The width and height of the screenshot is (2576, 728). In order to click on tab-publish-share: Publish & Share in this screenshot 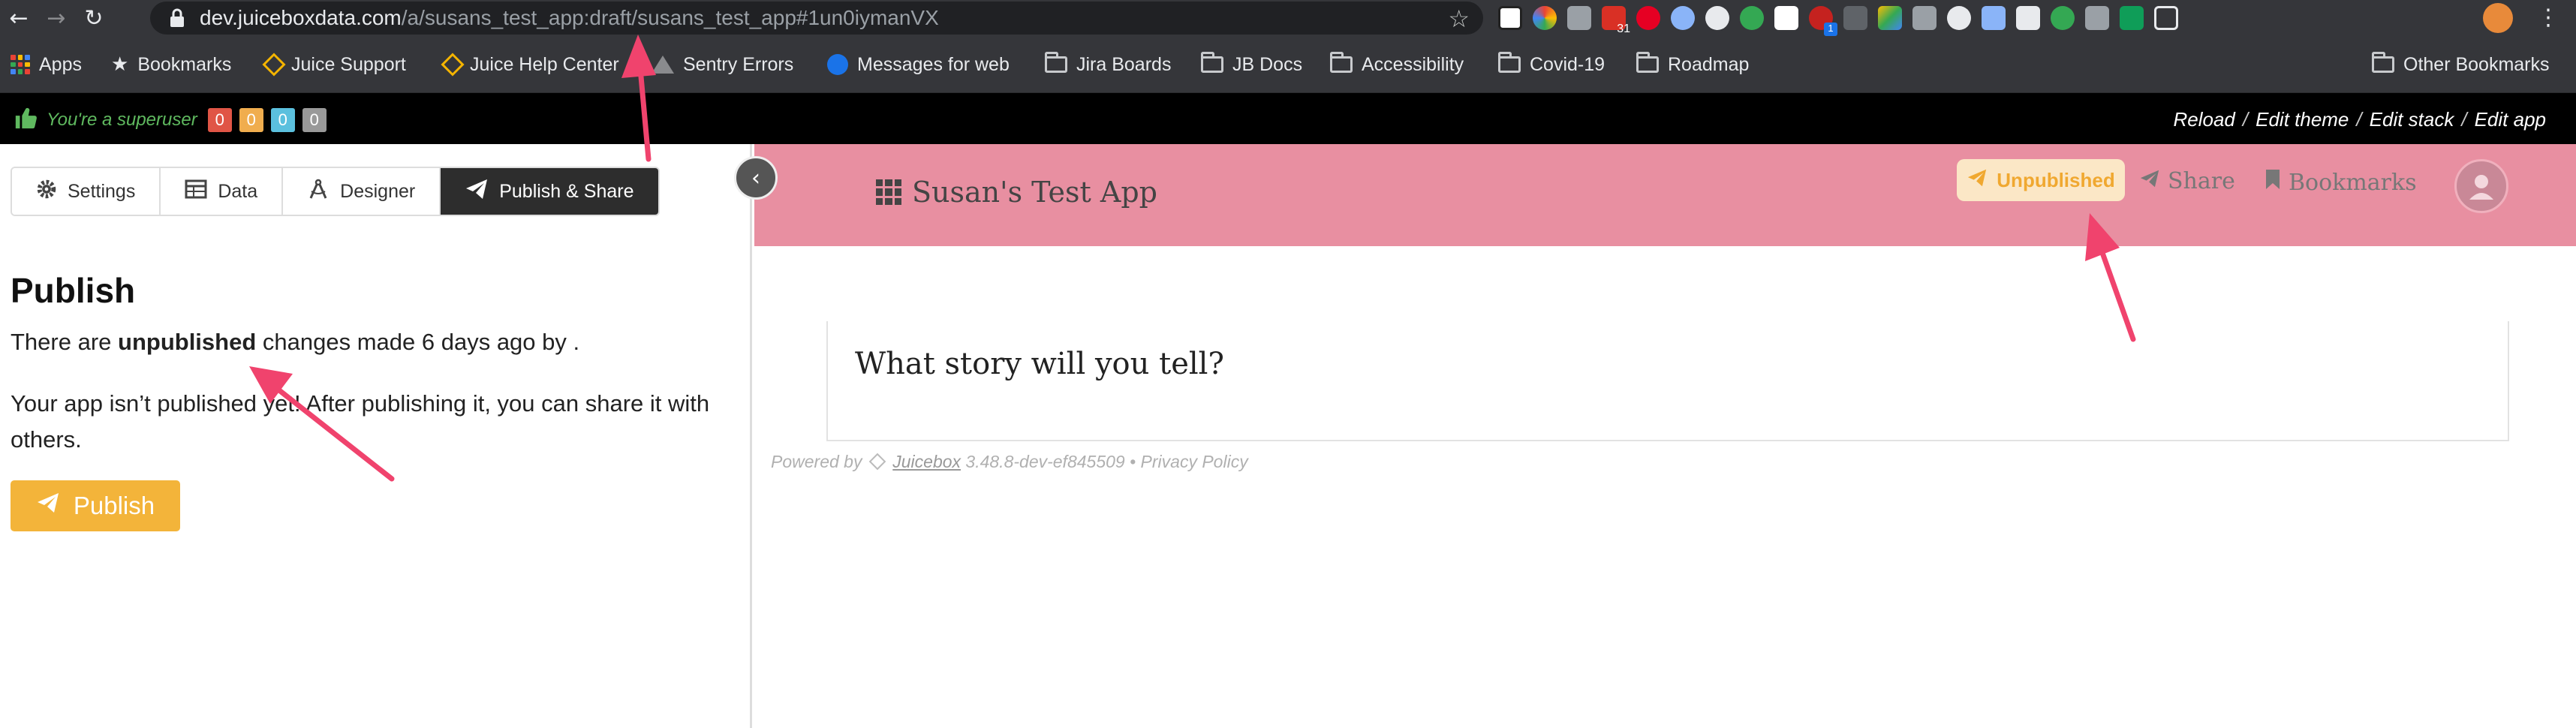, I will do `click(549, 191)`.